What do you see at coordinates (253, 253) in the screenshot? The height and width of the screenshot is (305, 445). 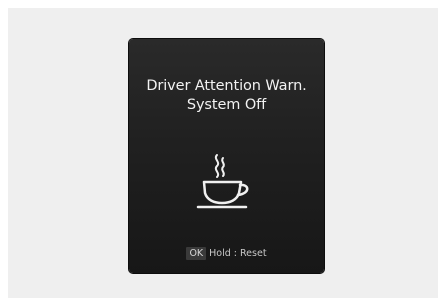 I see `reset-label: Reset` at bounding box center [253, 253].